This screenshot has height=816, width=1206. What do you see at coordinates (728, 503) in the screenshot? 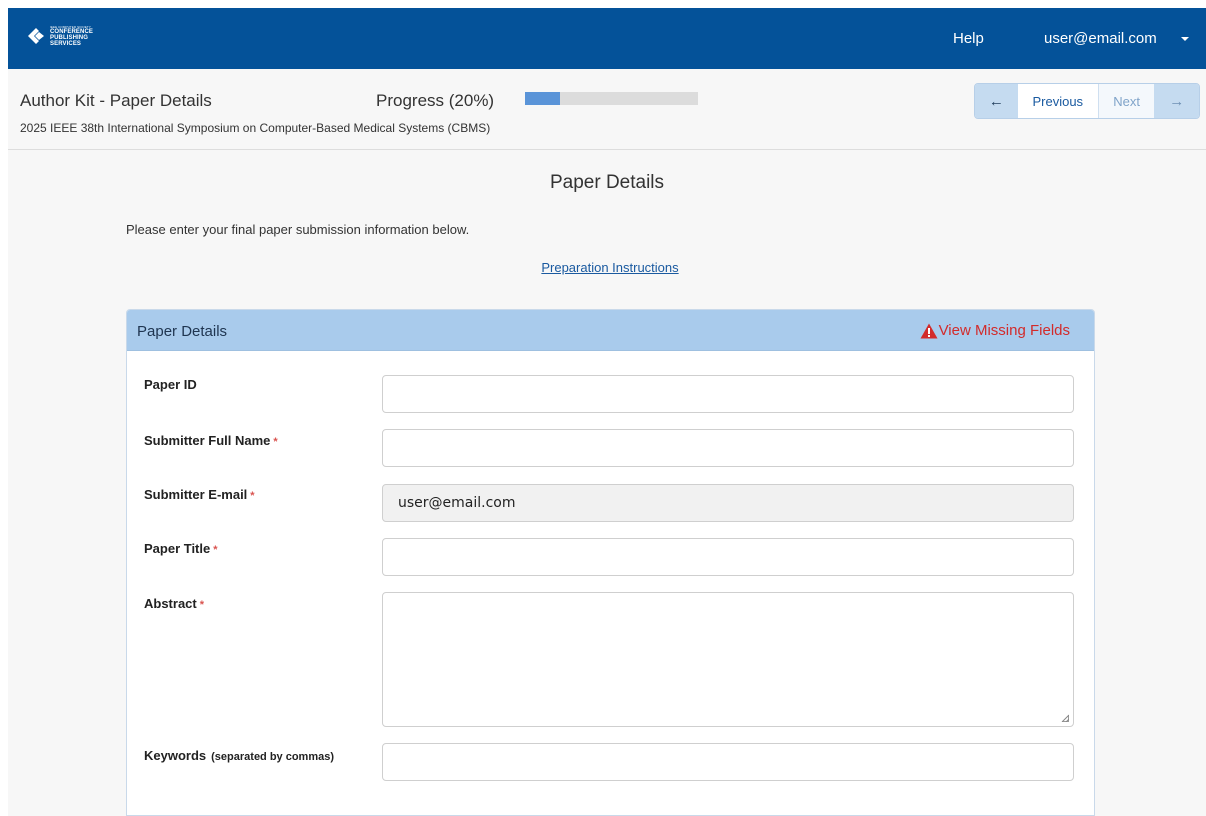
I see `submitter-email-input: user@email.com` at bounding box center [728, 503].